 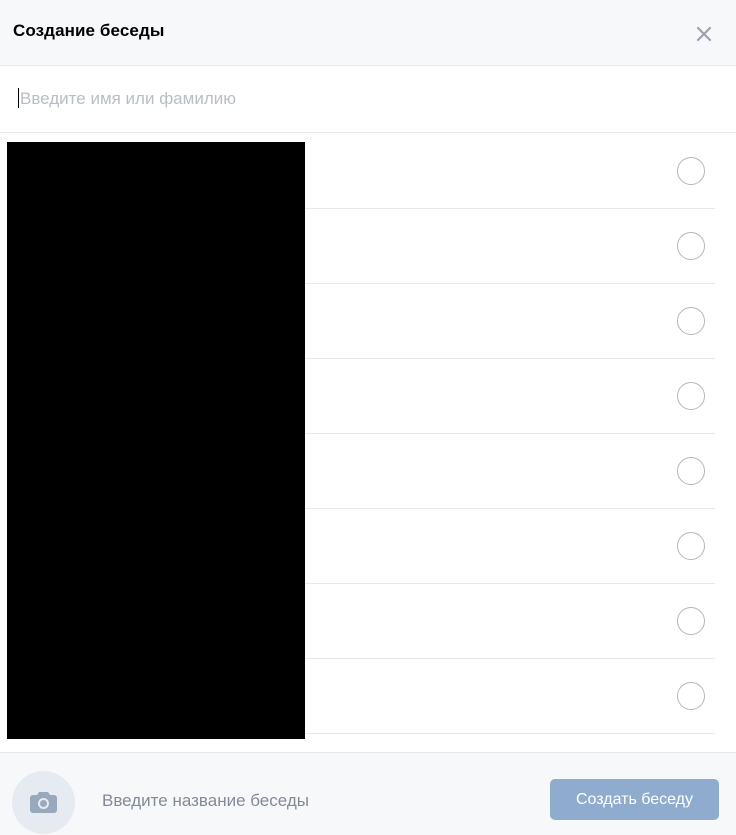 I want to click on create-chat-button: Создать беседу, so click(x=634, y=799).